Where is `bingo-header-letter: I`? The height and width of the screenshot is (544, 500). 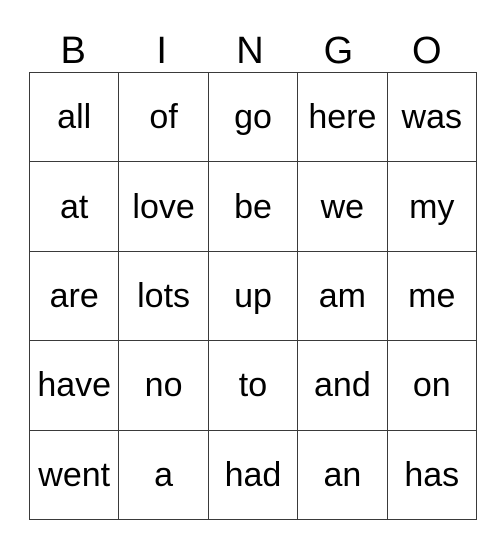
bingo-header-letter: I is located at coordinates (161, 51).